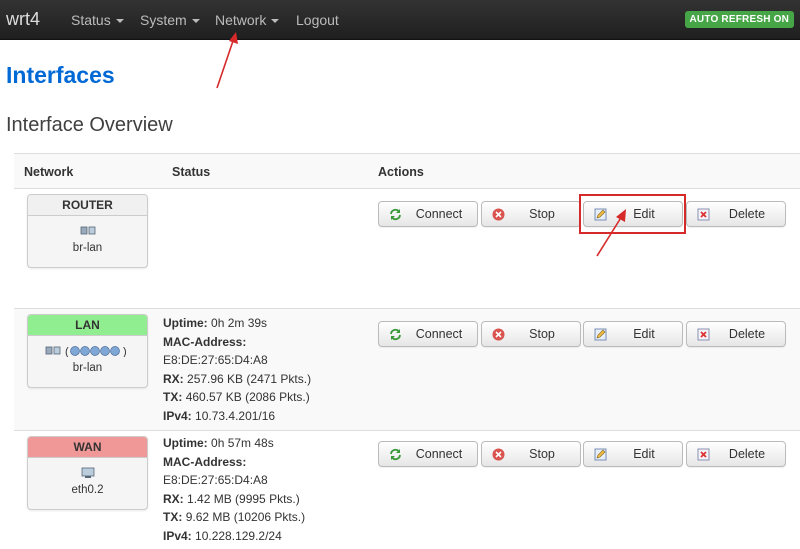 The image size is (800, 549). Describe the element at coordinates (611, 233) in the screenshot. I see `annotation-arrow-edit` at that location.